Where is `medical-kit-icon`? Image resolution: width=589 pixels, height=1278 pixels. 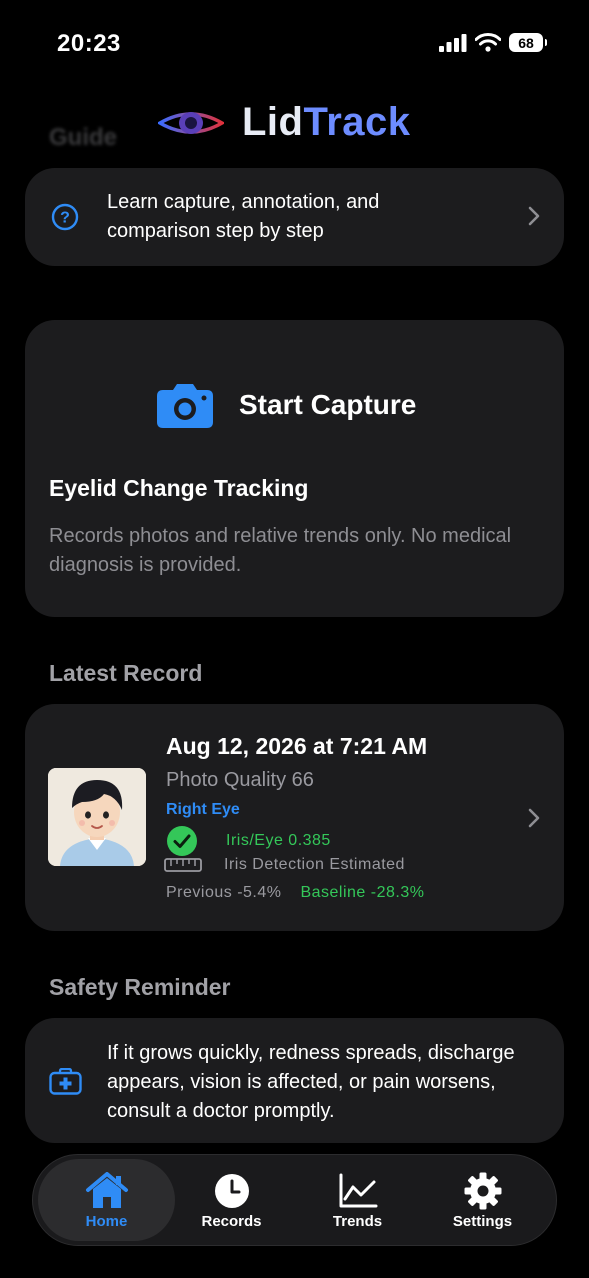
medical-kit-icon is located at coordinates (65, 1081).